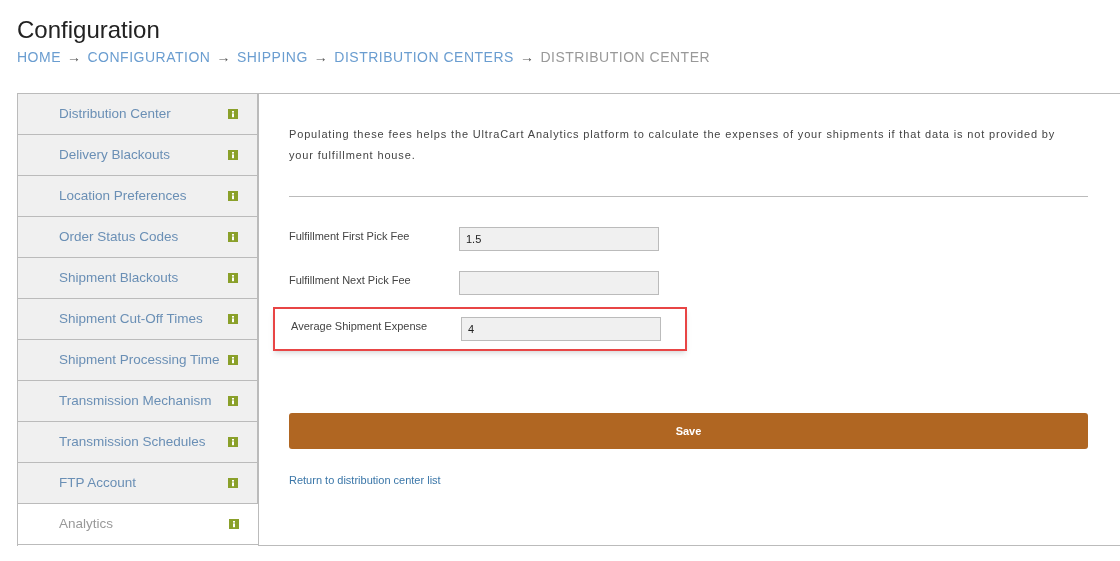  Describe the element at coordinates (138, 114) in the screenshot. I see `sidebar-item: Distribution Center` at that location.